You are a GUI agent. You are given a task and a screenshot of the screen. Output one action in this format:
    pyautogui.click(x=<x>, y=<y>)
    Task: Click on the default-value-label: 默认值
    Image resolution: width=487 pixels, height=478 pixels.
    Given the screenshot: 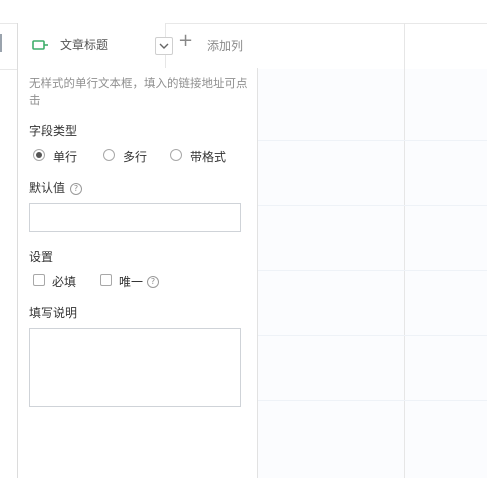 What is the action you would take?
    pyautogui.click(x=47, y=188)
    